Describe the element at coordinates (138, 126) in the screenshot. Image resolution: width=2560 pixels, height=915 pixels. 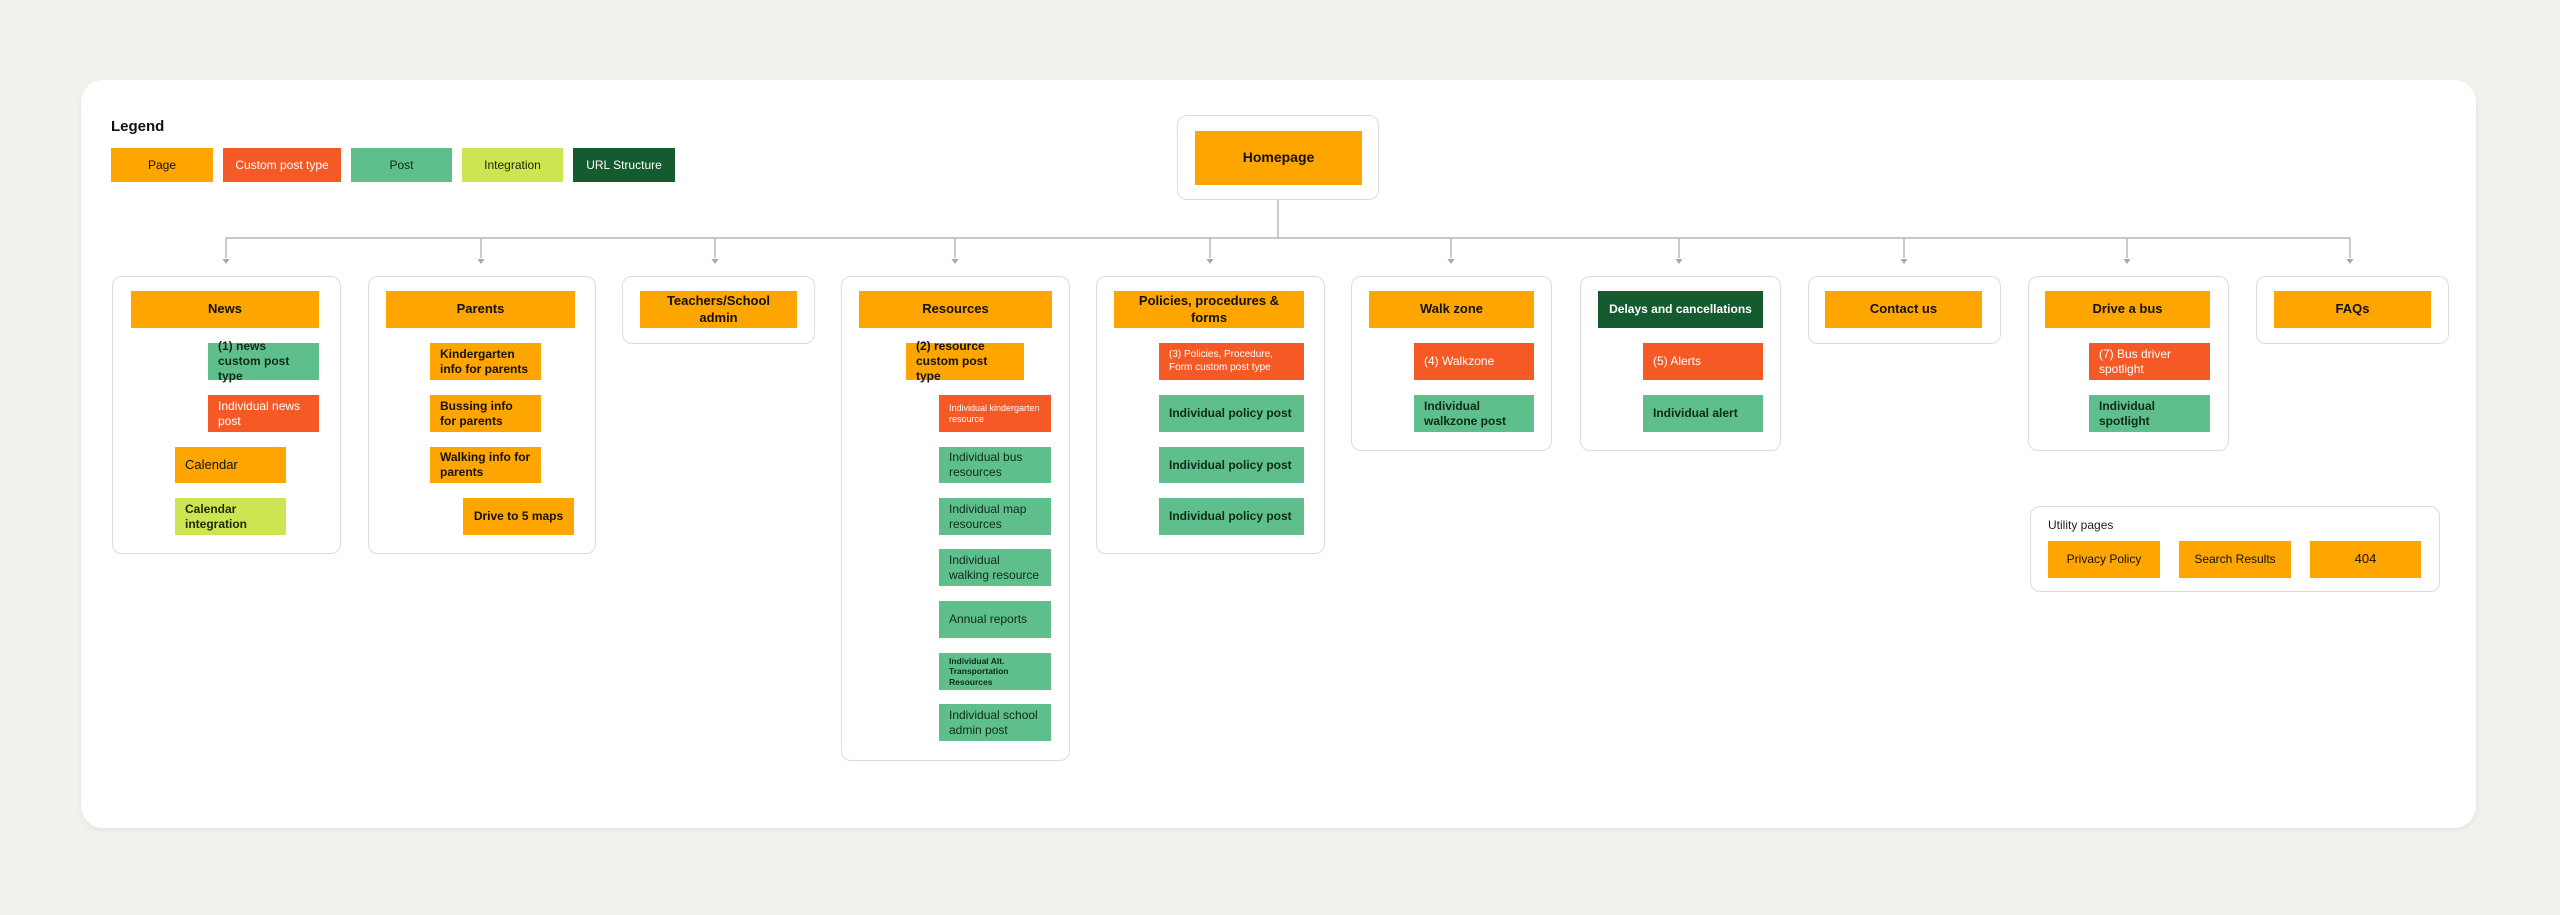
I see `legend-title: Legend` at that location.